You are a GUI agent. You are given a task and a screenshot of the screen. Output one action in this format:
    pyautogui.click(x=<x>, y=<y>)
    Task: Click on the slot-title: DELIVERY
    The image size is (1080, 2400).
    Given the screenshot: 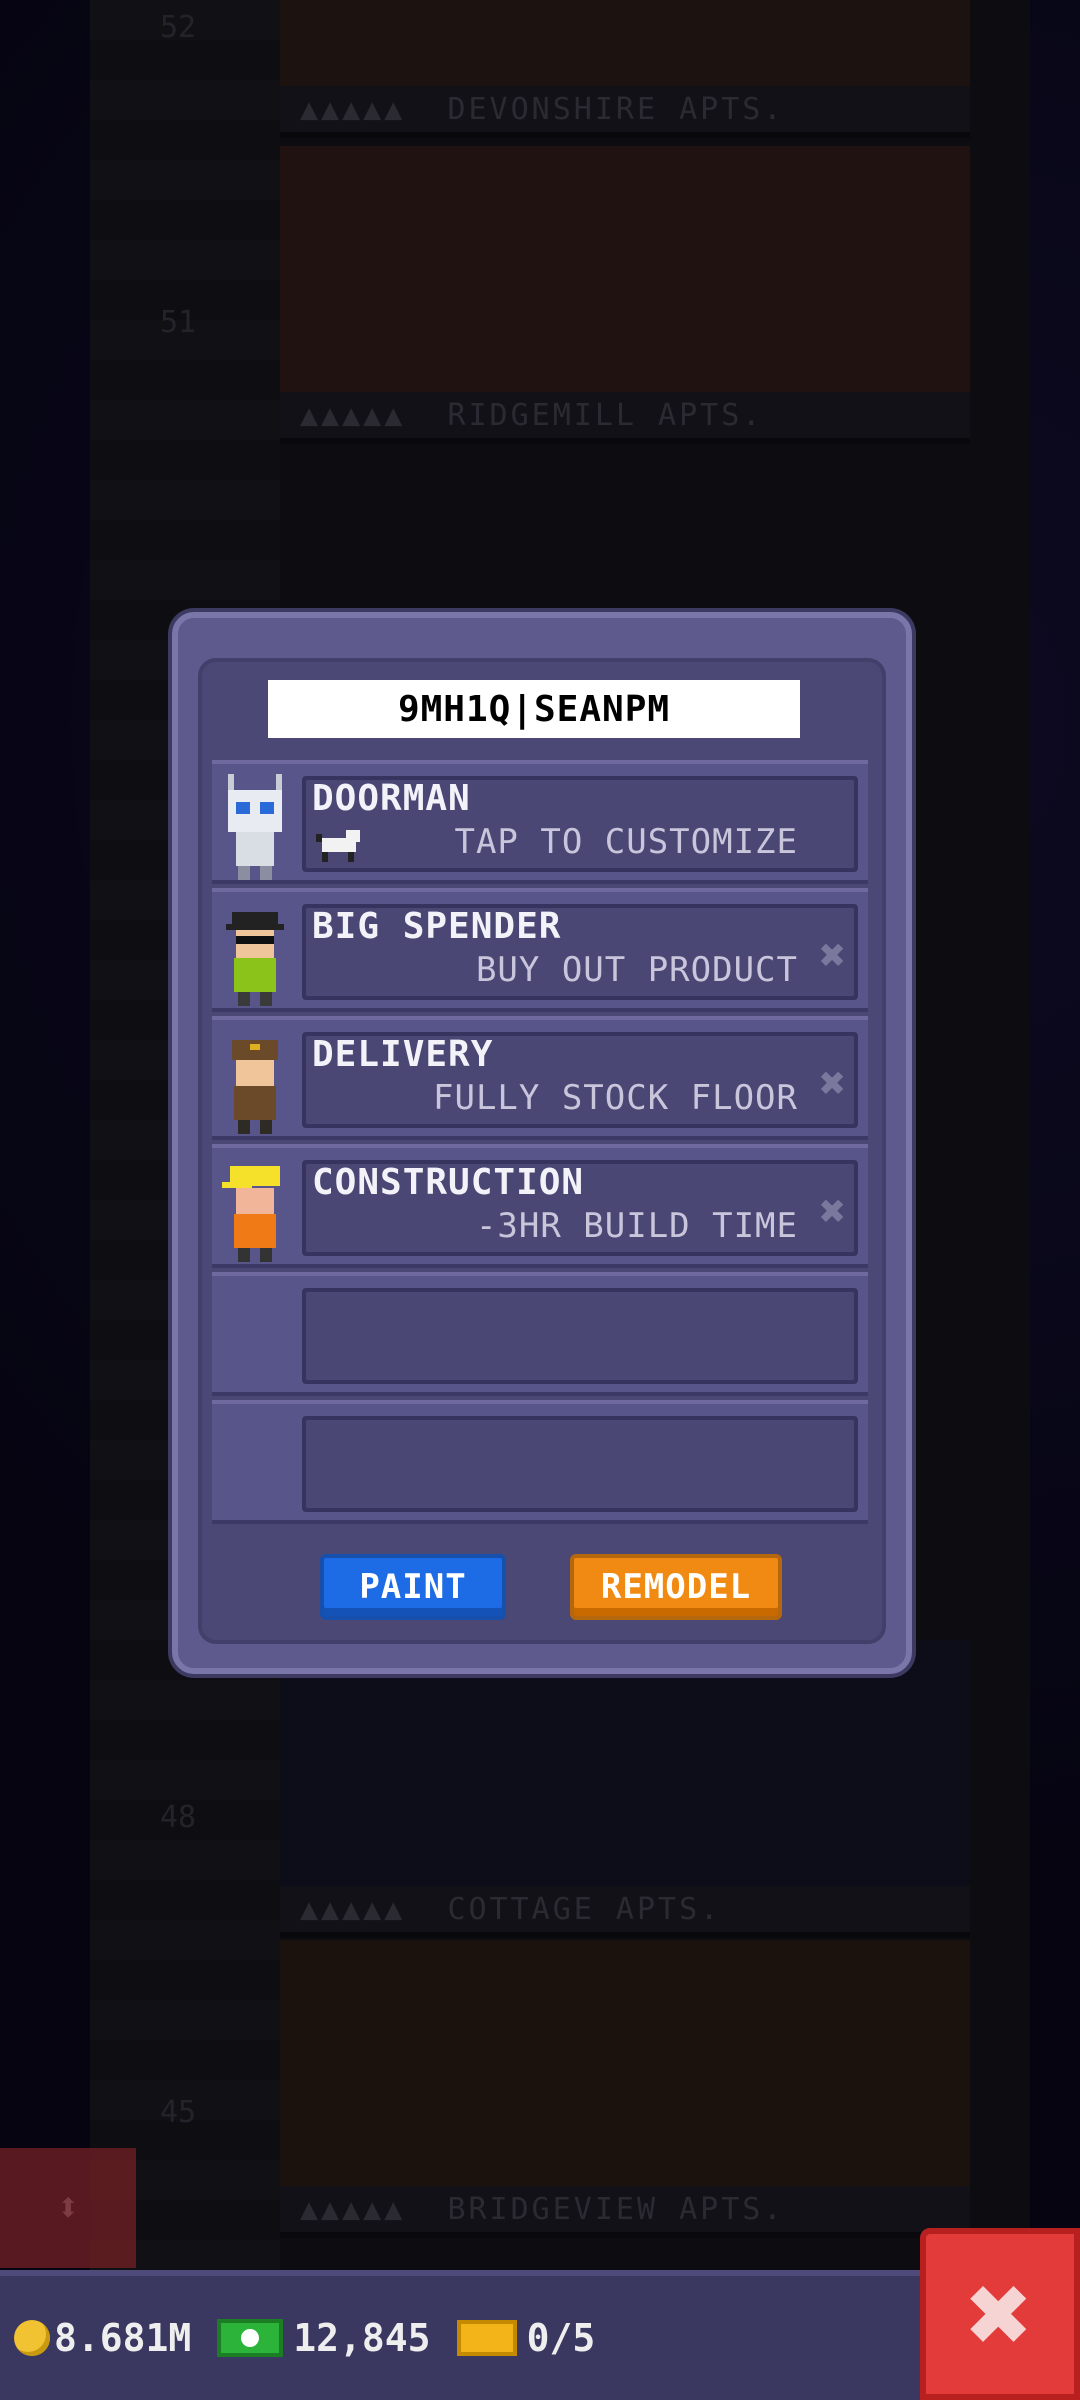 What is the action you would take?
    pyautogui.click(x=403, y=1054)
    